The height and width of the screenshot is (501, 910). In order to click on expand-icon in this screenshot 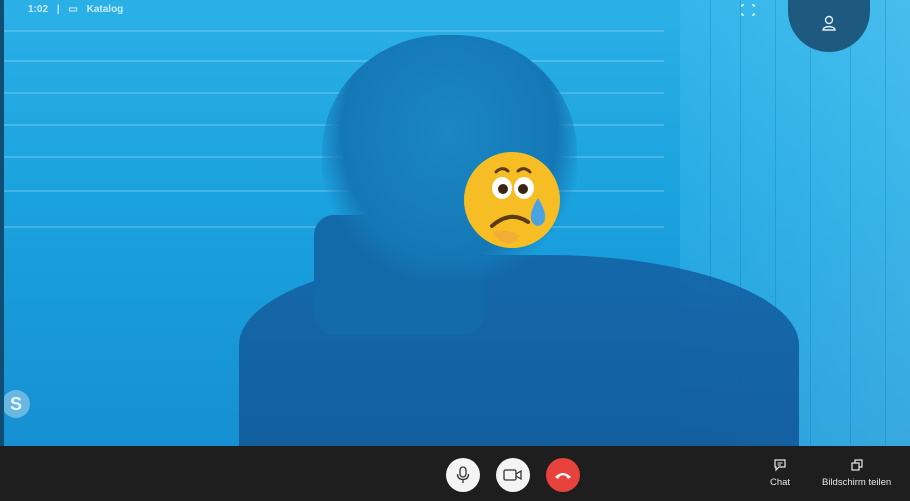, I will do `click(748, 10)`.